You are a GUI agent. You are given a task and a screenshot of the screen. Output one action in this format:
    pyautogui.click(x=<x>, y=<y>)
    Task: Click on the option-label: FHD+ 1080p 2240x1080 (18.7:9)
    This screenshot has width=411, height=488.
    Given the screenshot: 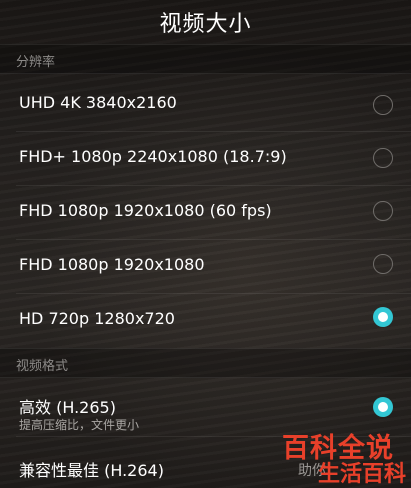 What is the action you would take?
    pyautogui.click(x=153, y=156)
    